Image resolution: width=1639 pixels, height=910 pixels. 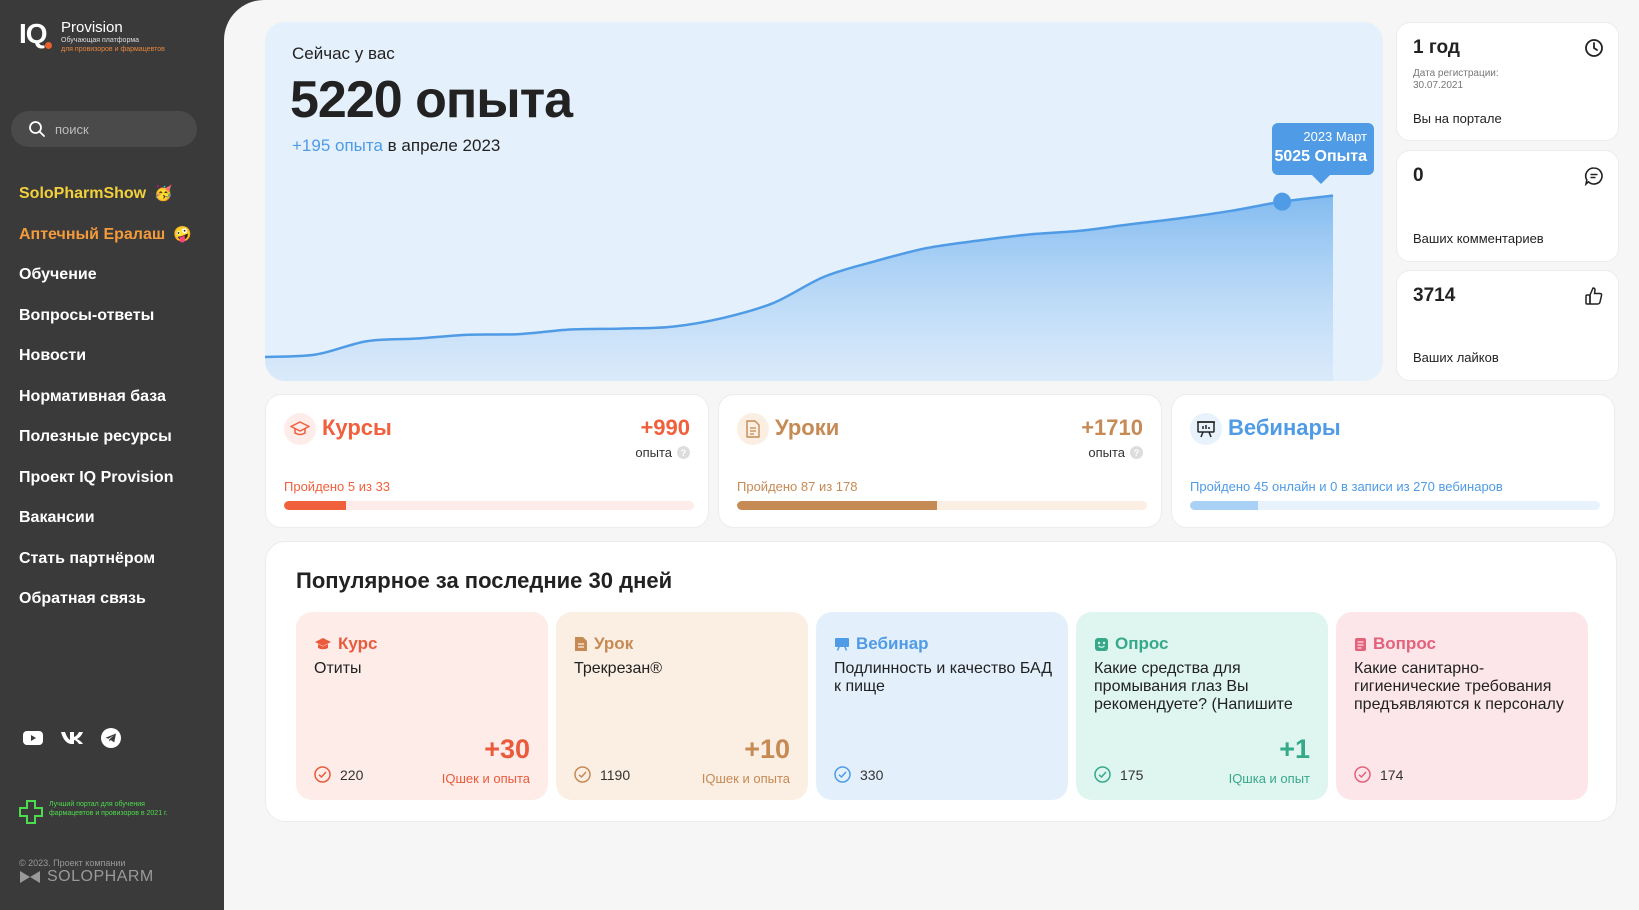 I want to click on chart-tooltip: 2023 Март 5025 Опыта, so click(x=1323, y=149).